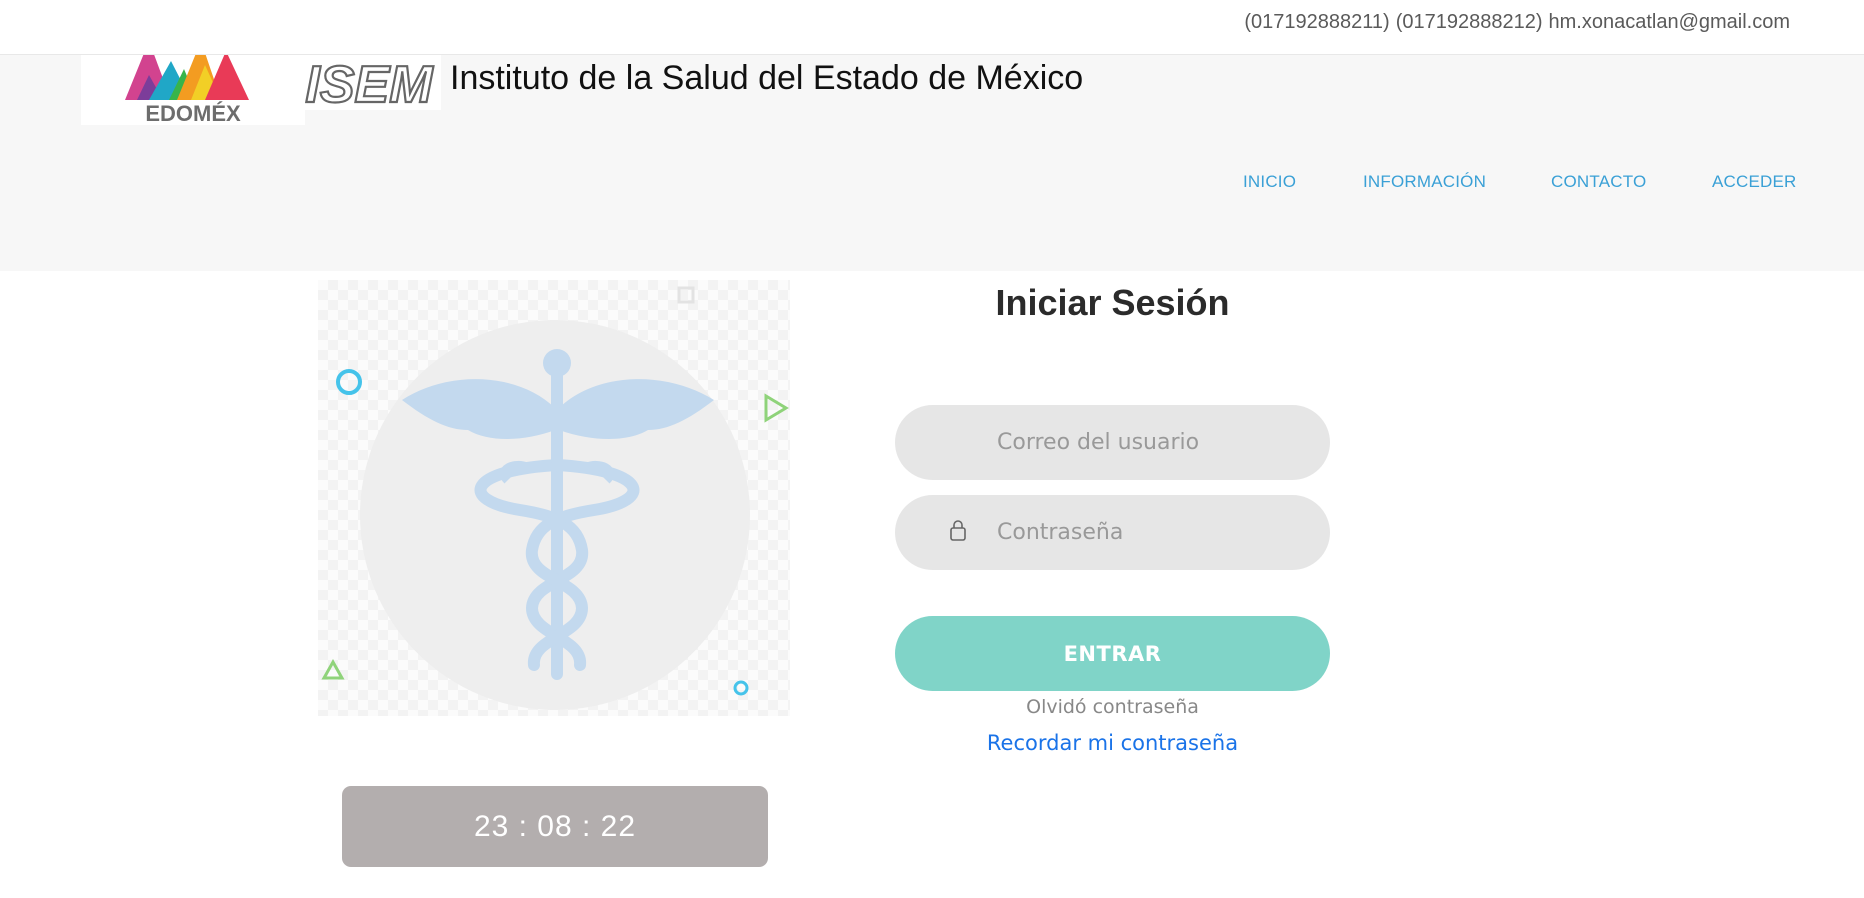 This screenshot has height=898, width=1864. I want to click on clock-time: 23 : 08 : 22, so click(555, 826).